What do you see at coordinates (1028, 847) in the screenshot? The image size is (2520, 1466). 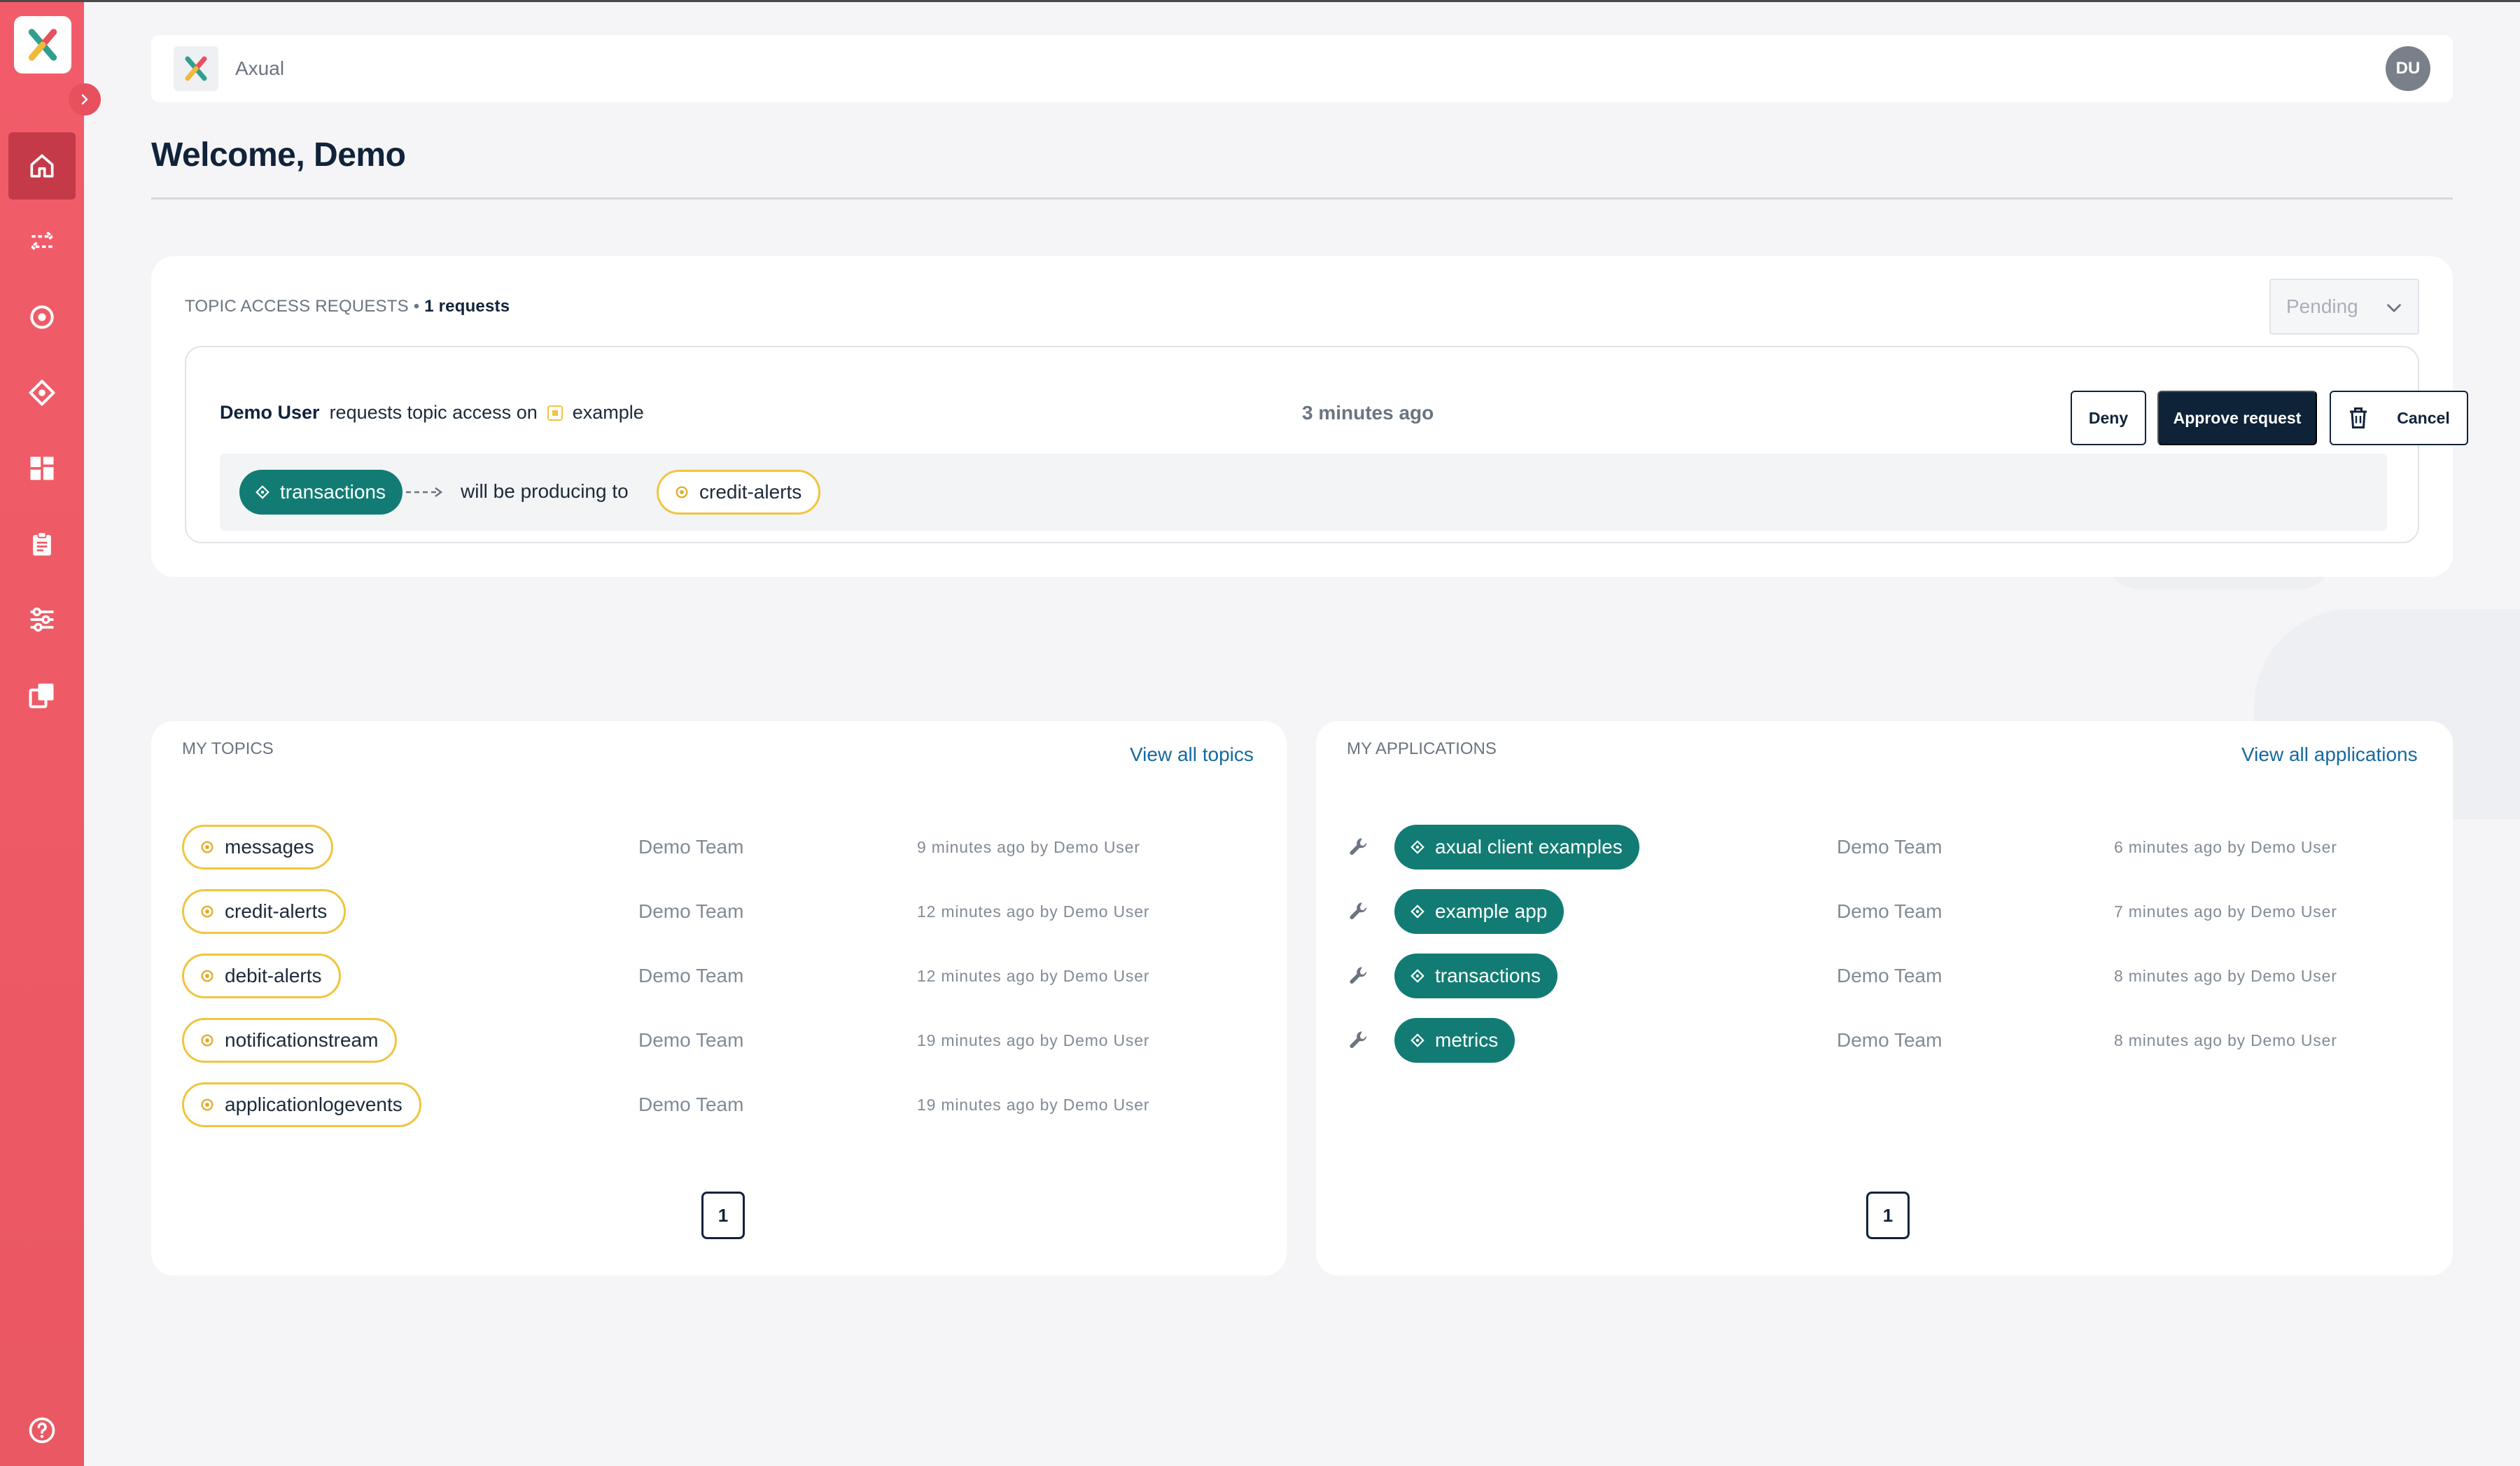 I see `topic-updated: 9 minutes ago by Demo User` at bounding box center [1028, 847].